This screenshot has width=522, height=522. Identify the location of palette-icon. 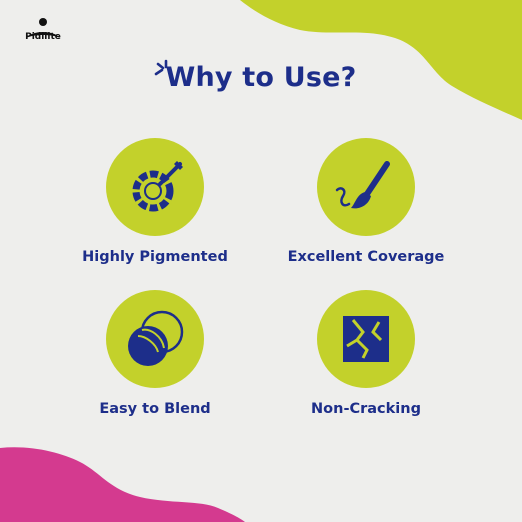
(157, 186).